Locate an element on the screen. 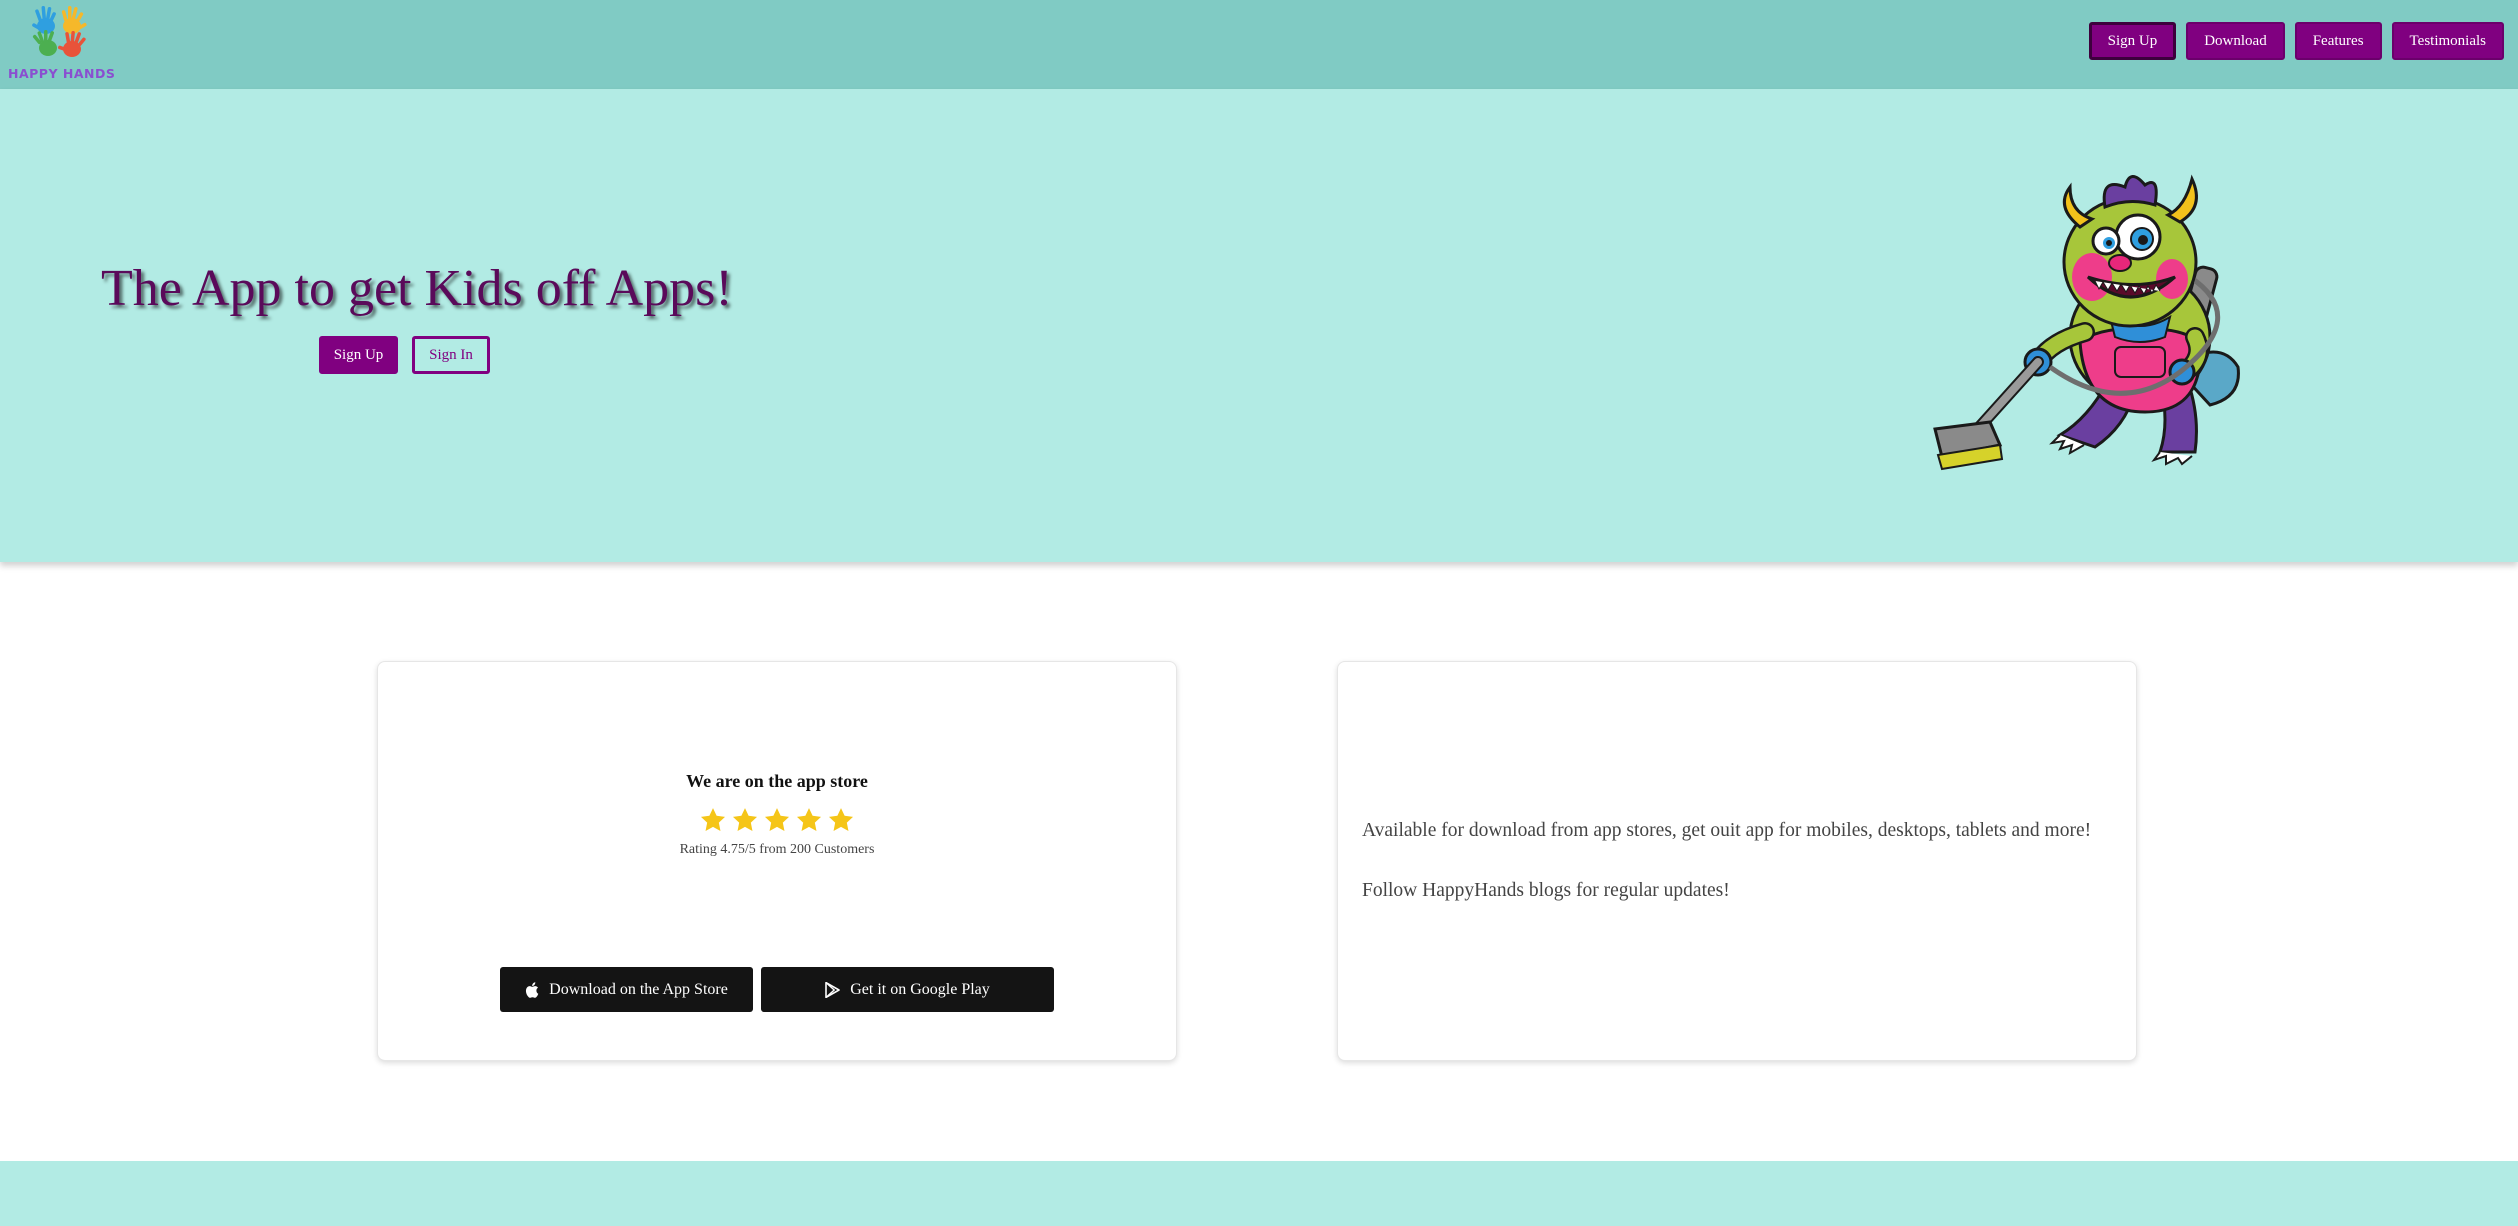 Image resolution: width=2518 pixels, height=1226 pixels. rating-stars is located at coordinates (777, 820).